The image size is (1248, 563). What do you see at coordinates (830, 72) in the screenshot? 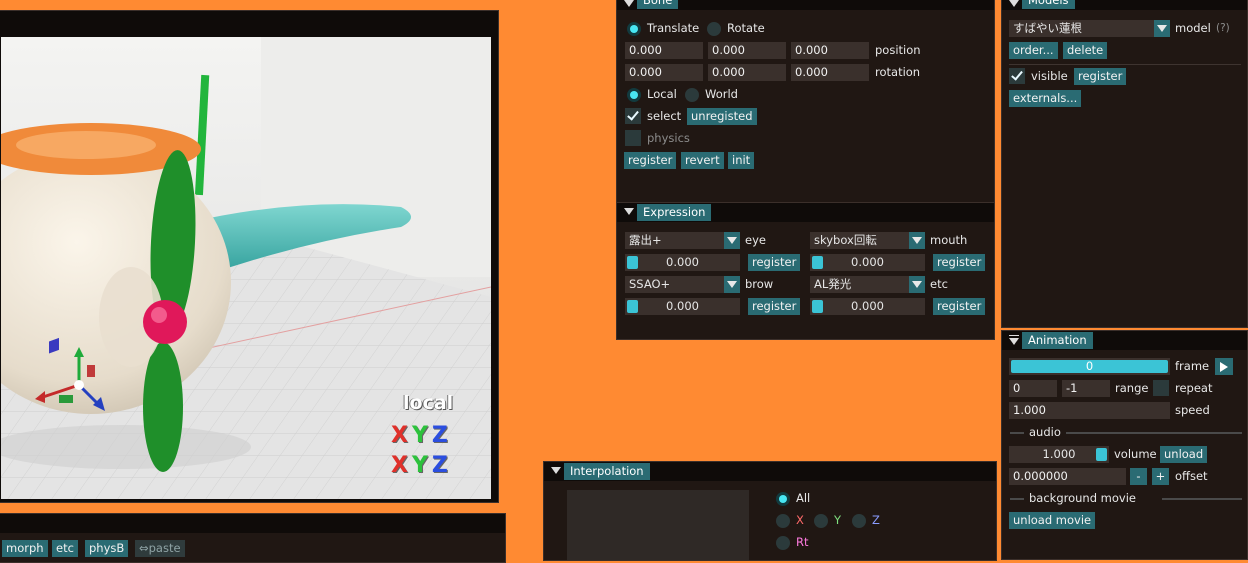
I see `rotation-z-input: 0.000` at bounding box center [830, 72].